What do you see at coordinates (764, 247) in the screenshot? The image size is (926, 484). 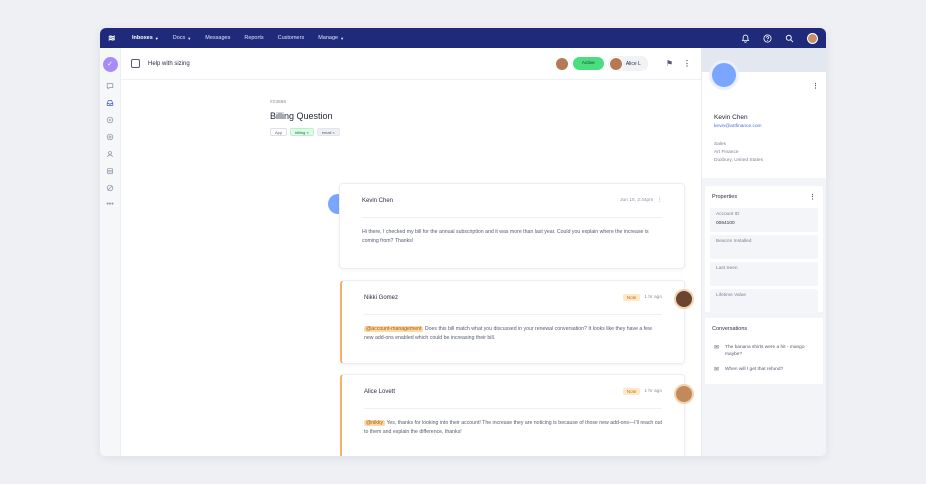 I see `property-beacon: Beacon Installed` at bounding box center [764, 247].